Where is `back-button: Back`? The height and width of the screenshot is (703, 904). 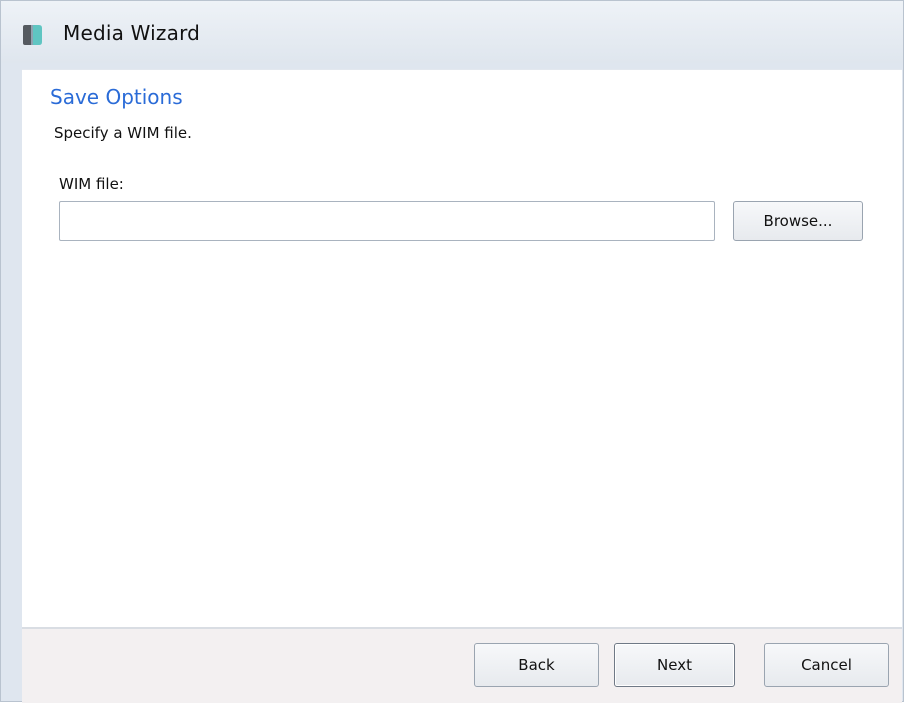
back-button: Back is located at coordinates (536, 665).